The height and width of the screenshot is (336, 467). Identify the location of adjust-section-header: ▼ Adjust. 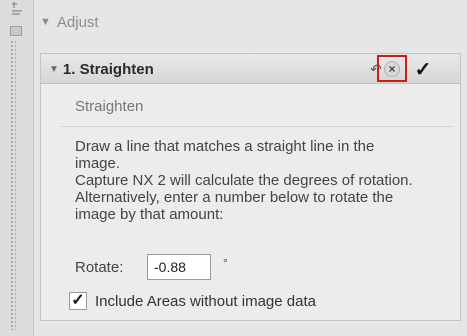
(69, 22).